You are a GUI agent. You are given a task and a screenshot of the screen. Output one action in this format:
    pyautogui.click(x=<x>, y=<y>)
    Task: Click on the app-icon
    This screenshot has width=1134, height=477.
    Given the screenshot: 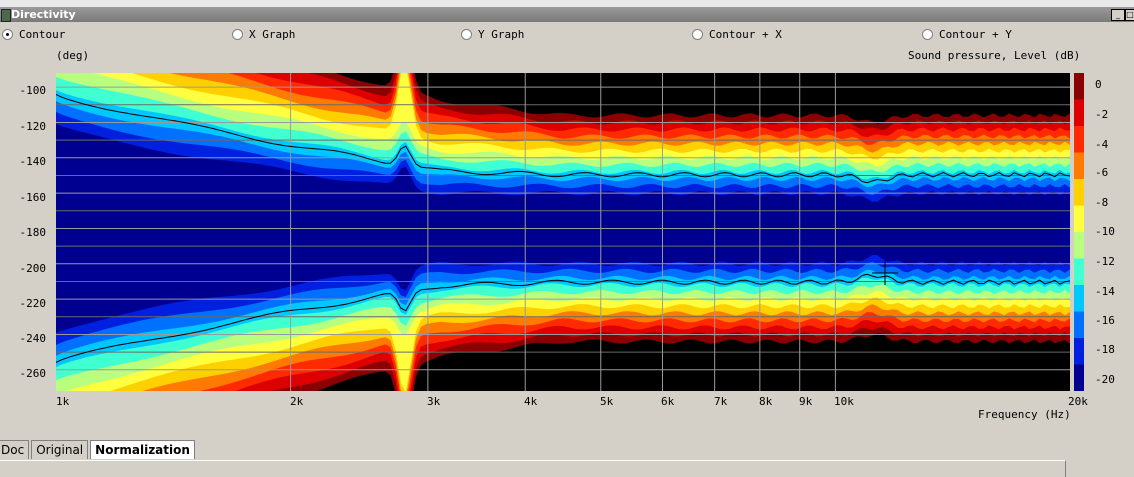 What is the action you would take?
    pyautogui.click(x=6, y=15)
    